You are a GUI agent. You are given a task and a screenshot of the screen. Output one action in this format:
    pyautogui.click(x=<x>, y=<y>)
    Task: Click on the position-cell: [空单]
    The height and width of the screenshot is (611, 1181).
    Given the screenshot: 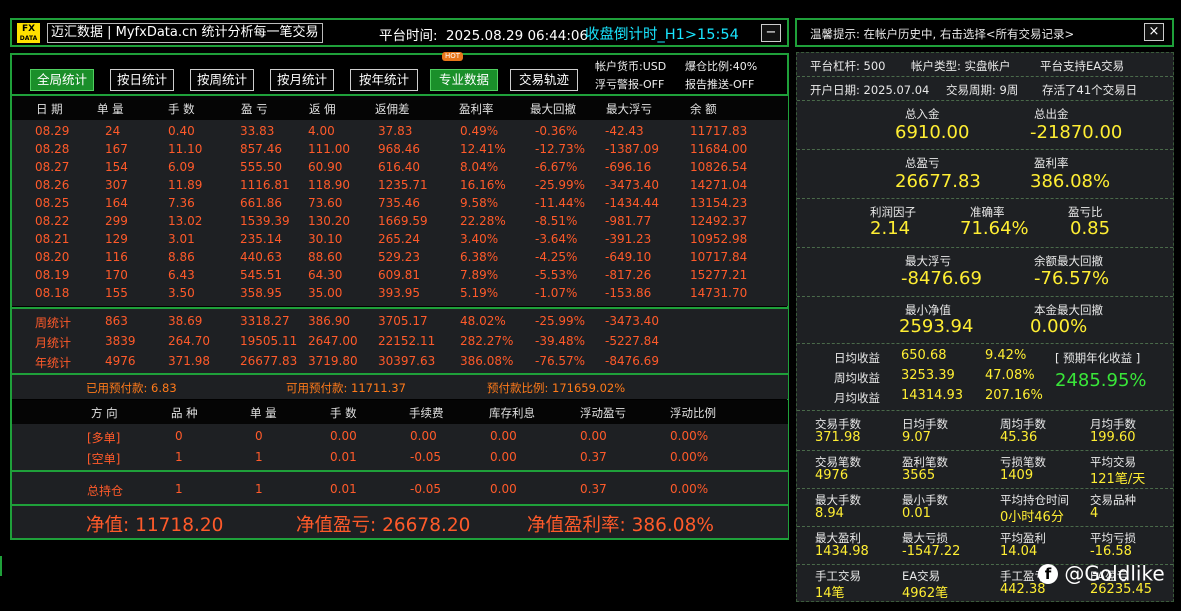 What is the action you would take?
    pyautogui.click(x=104, y=459)
    